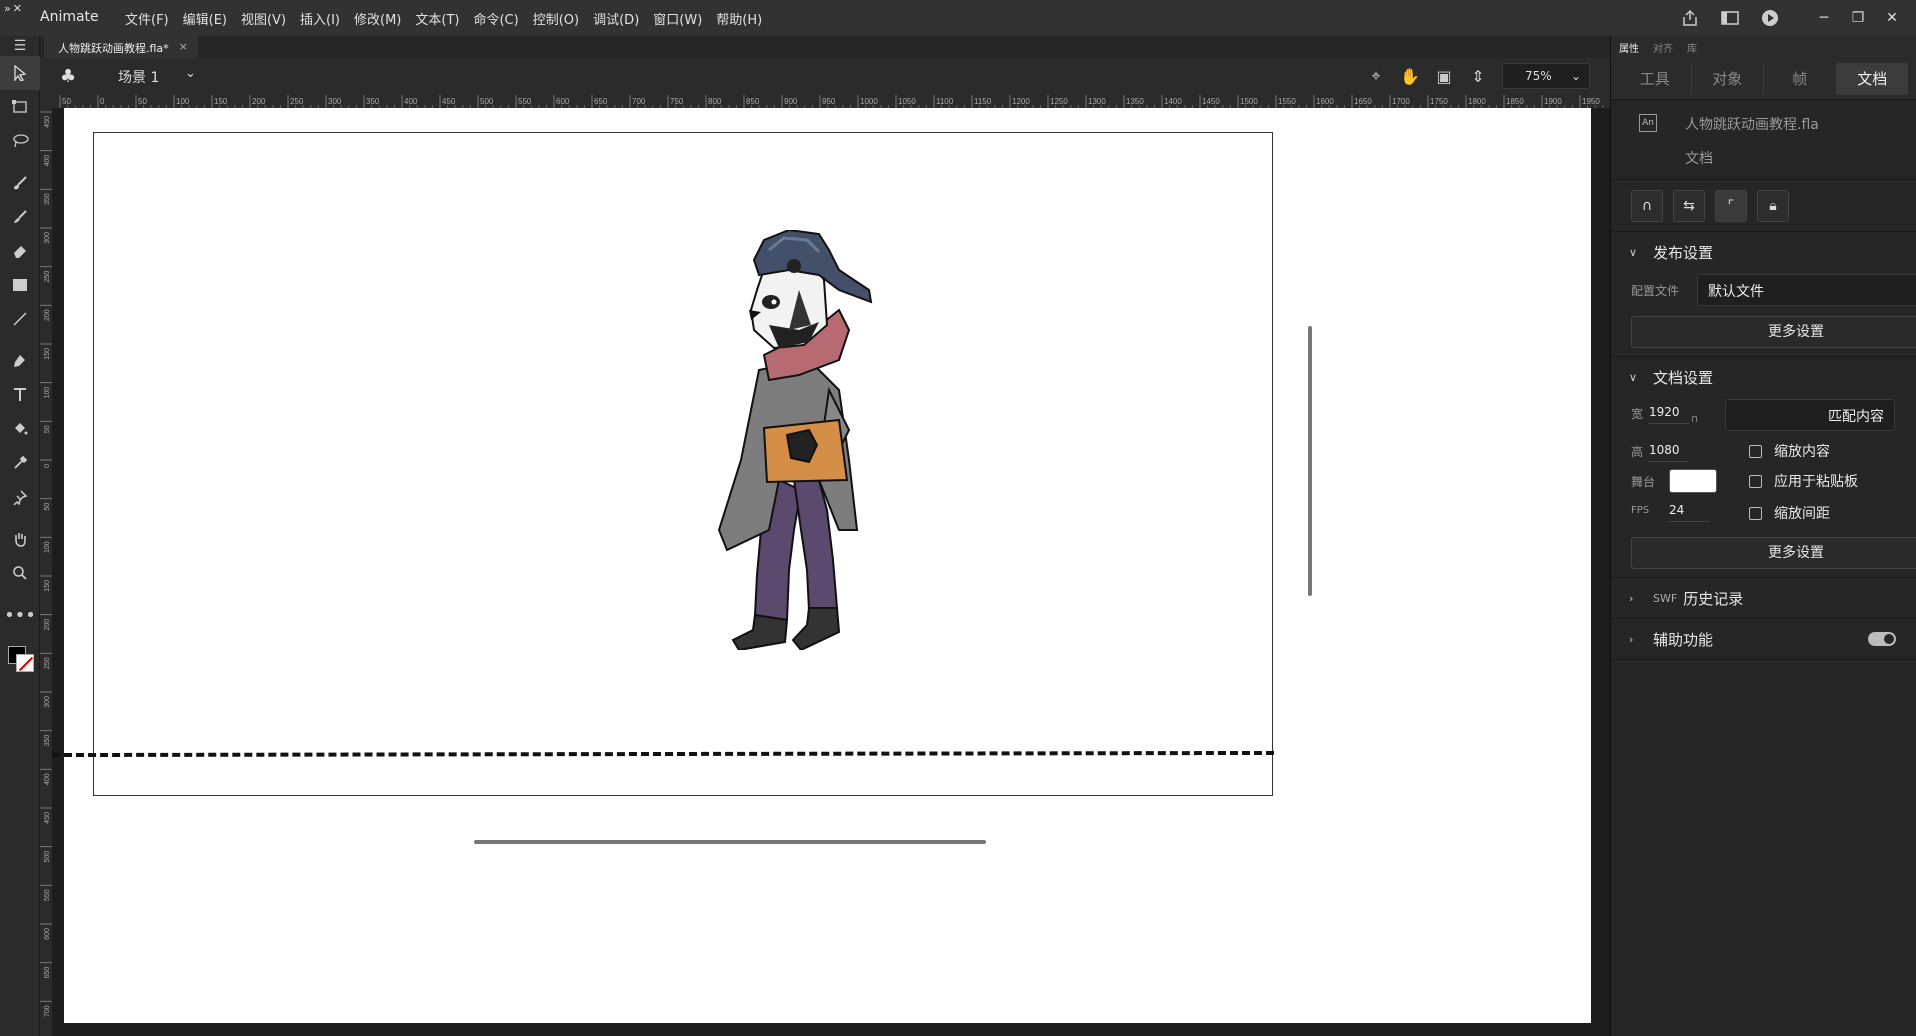 This screenshot has height=1036, width=1916. Describe the element at coordinates (437, 18) in the screenshot. I see `menu-text: 文本(T)` at that location.